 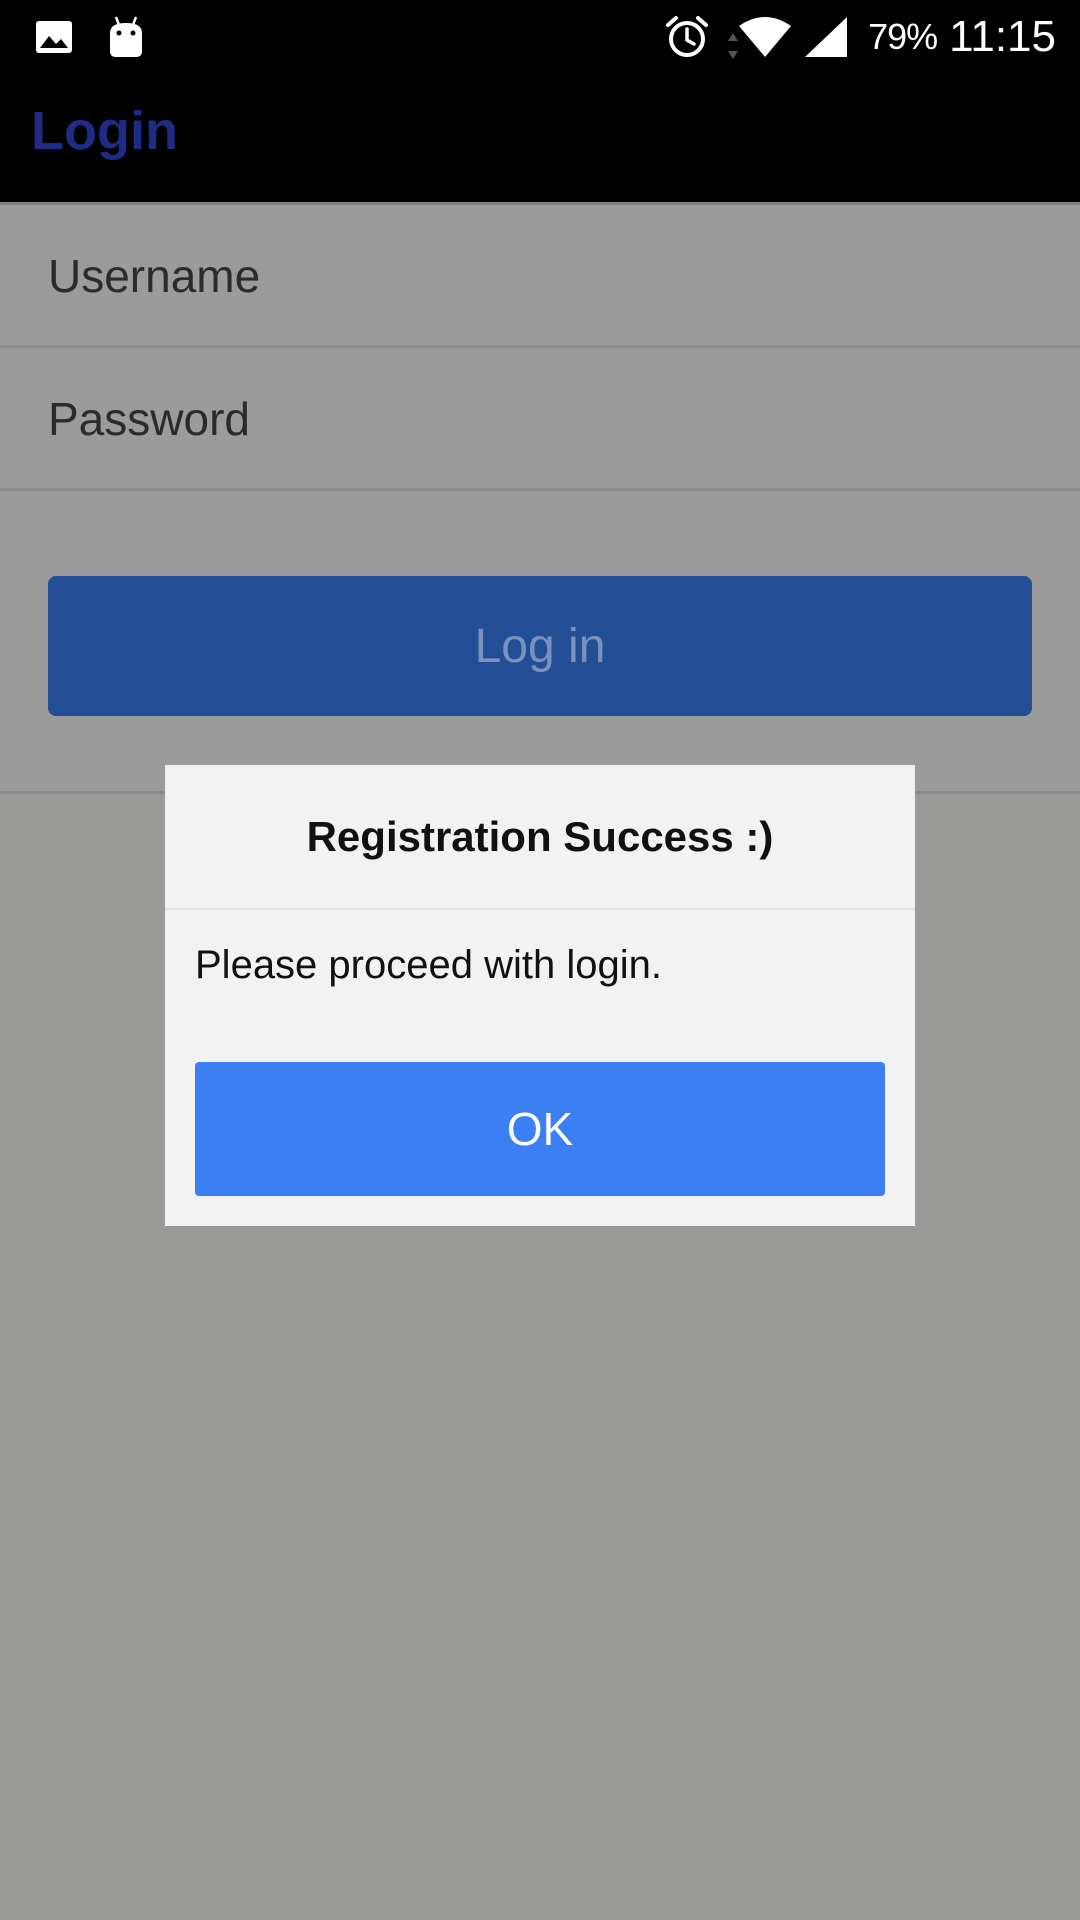 I want to click on username-field-row, so click(x=540, y=276).